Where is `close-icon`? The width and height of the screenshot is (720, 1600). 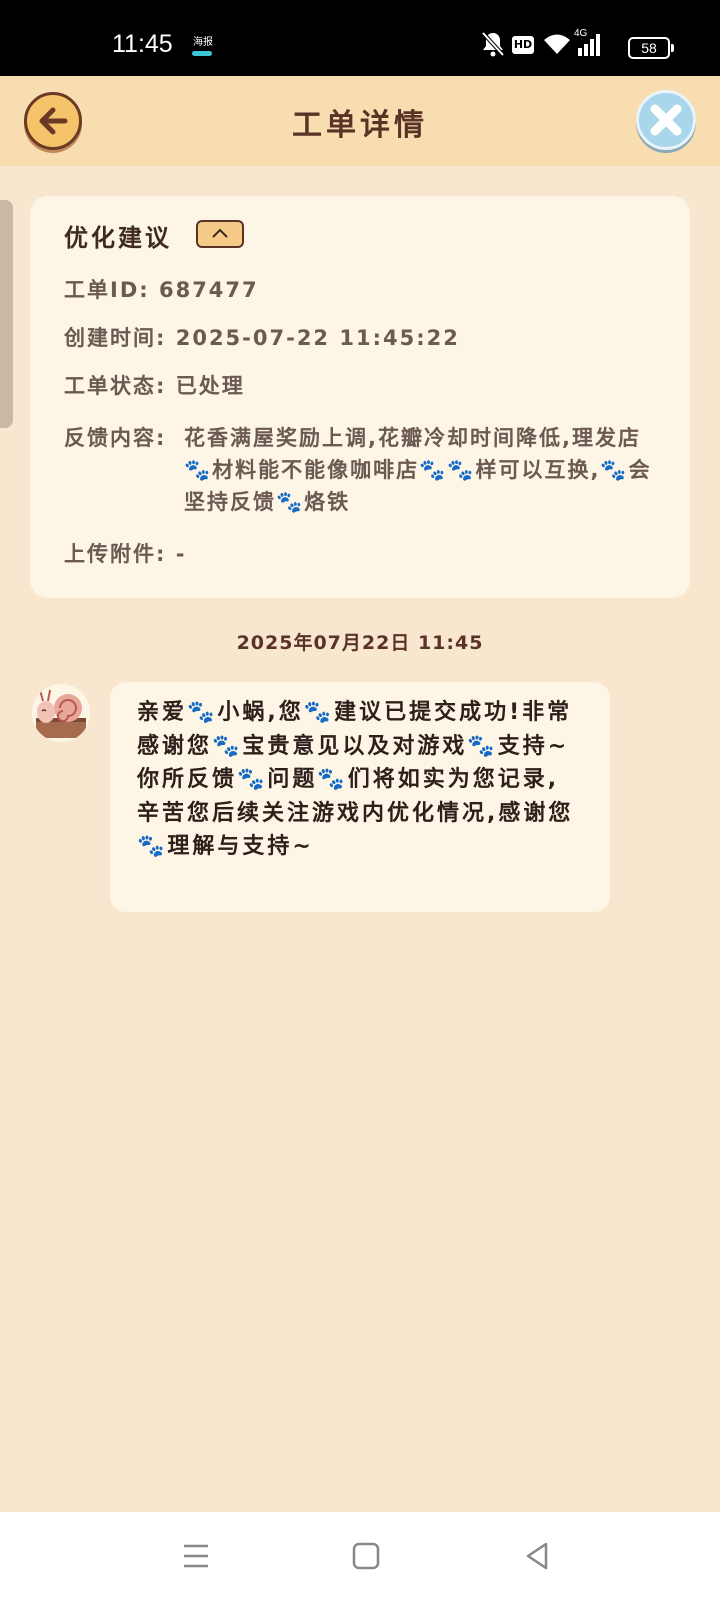 close-icon is located at coordinates (666, 120).